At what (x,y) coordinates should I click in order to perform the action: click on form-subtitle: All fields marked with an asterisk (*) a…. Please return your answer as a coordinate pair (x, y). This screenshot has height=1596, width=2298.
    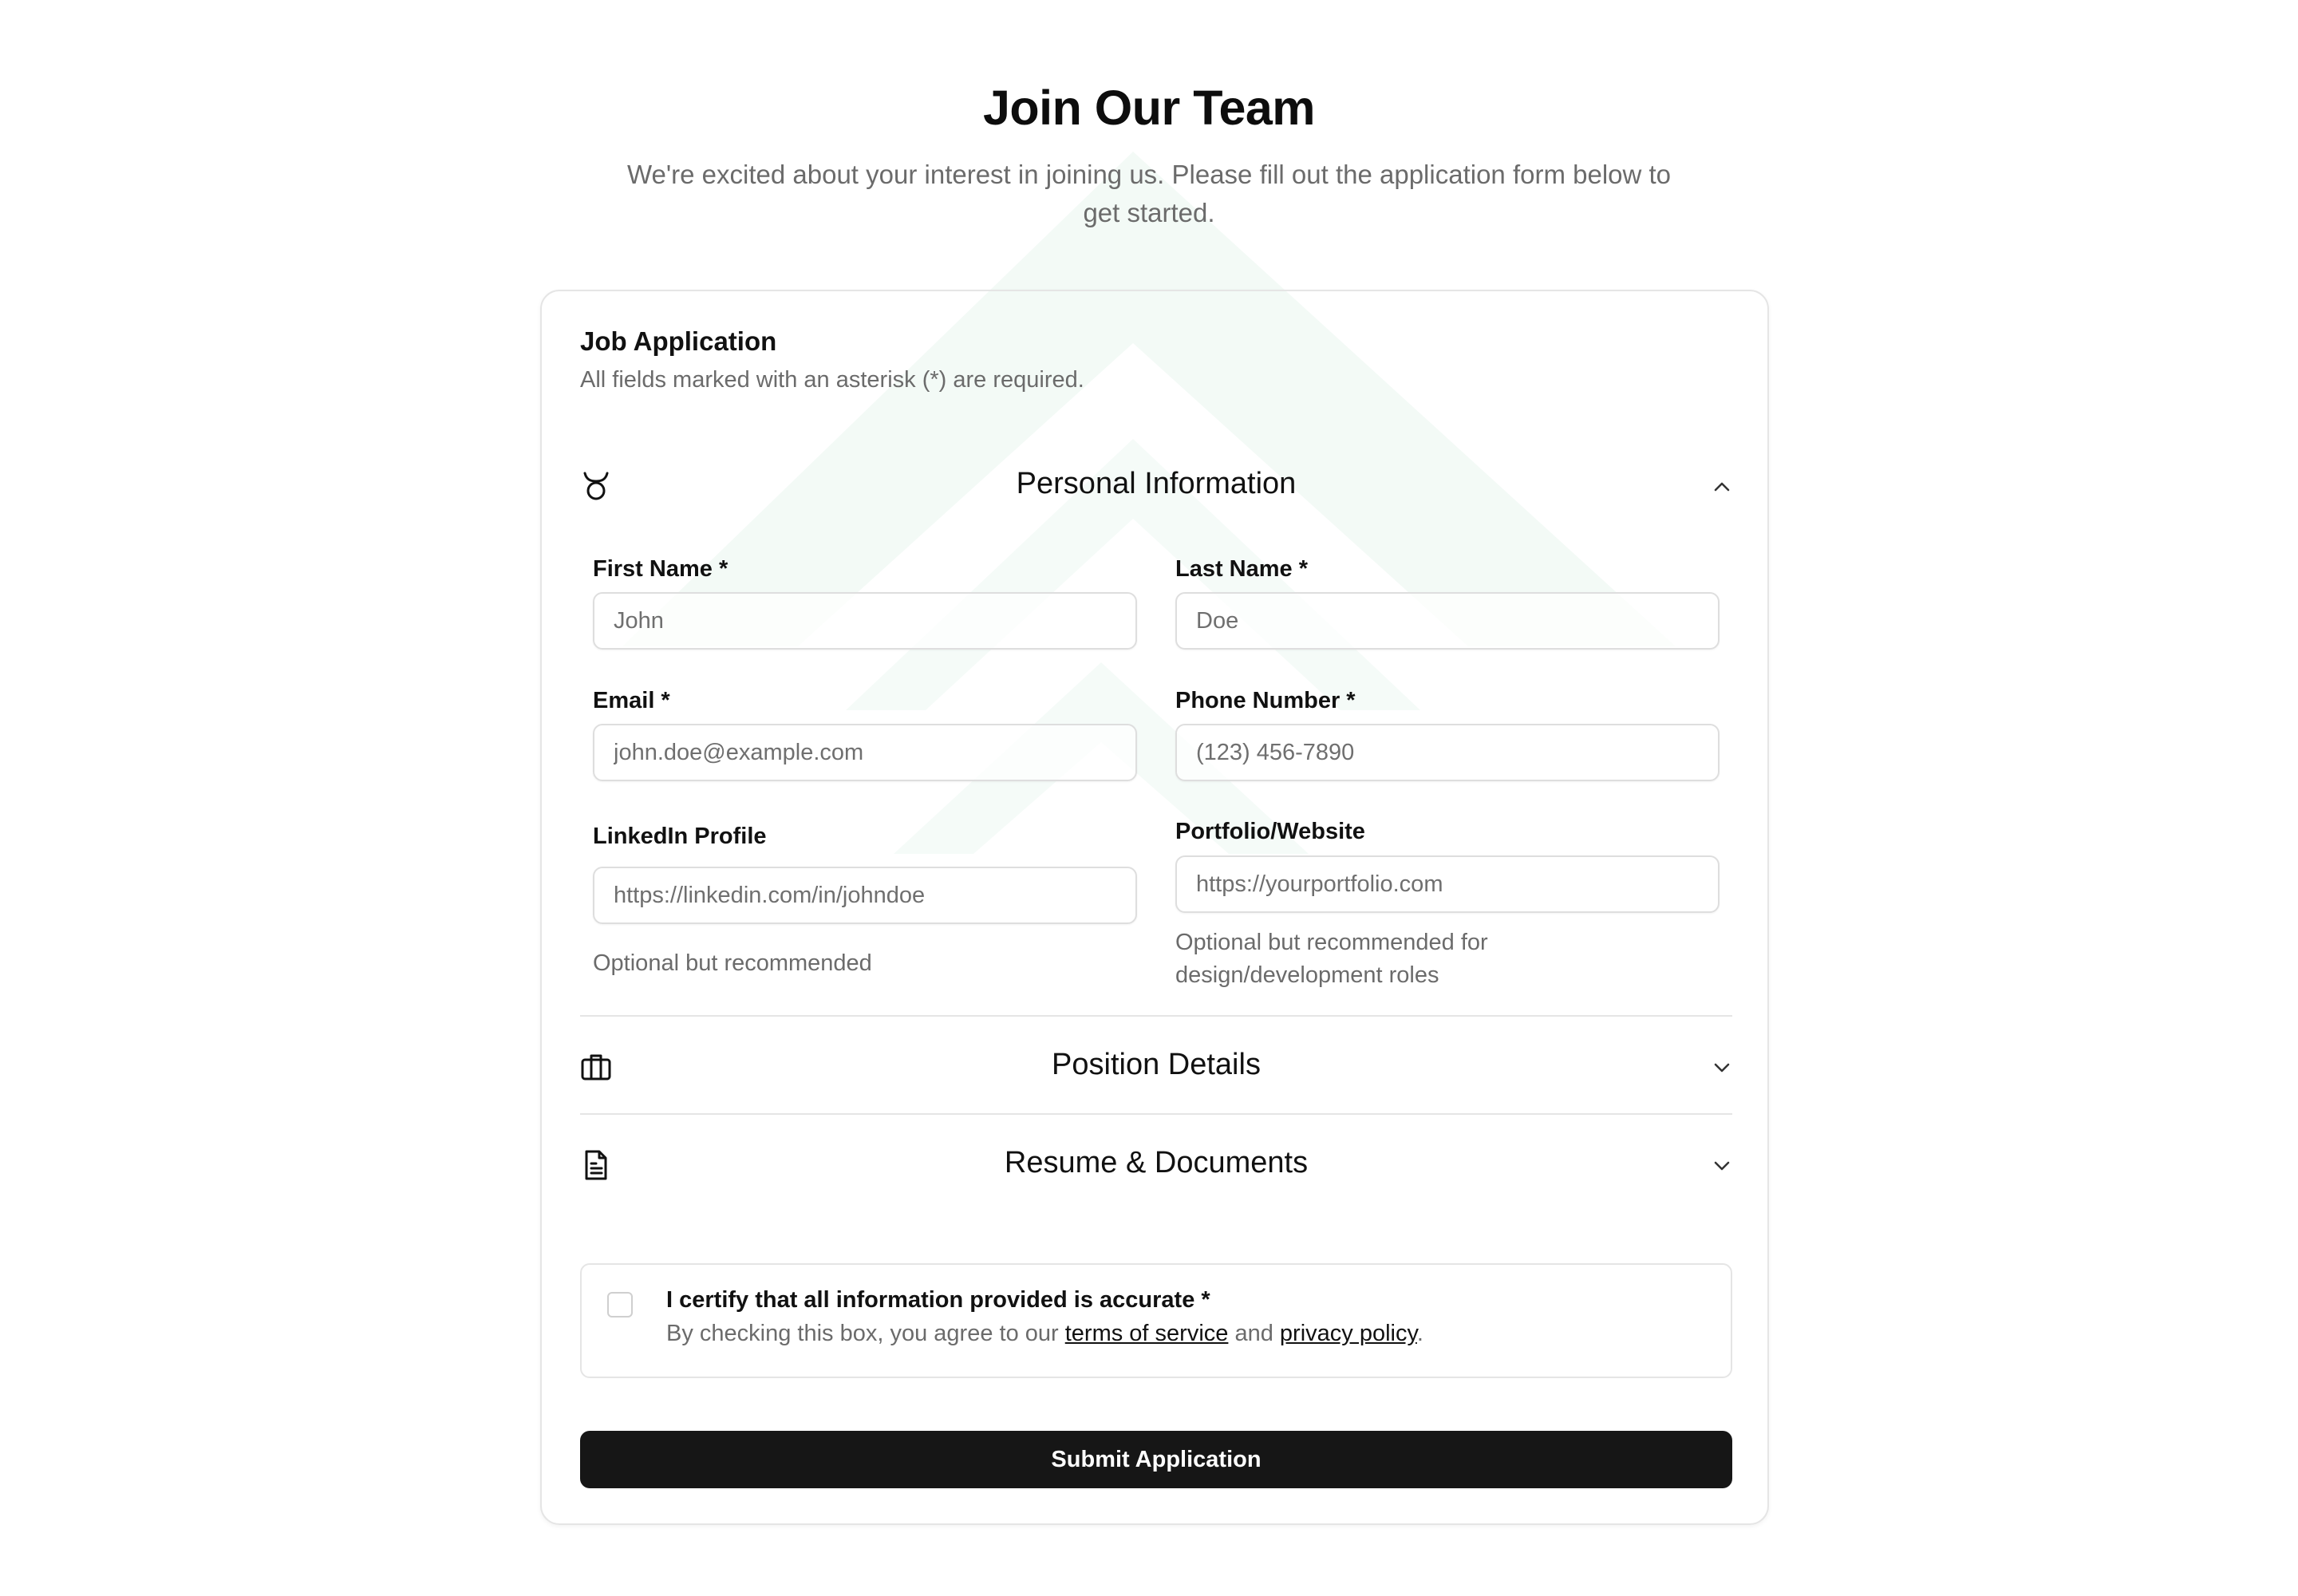
    Looking at the image, I should click on (832, 380).